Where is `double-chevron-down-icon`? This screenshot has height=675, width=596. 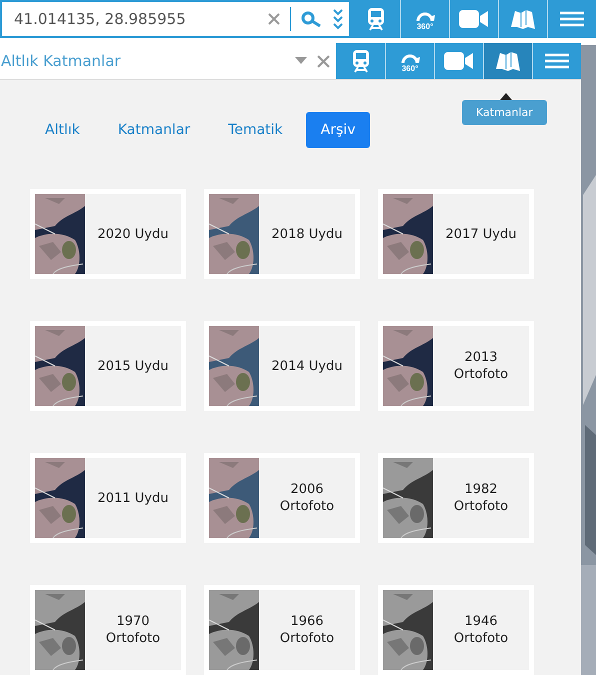
double-chevron-down-icon is located at coordinates (338, 19).